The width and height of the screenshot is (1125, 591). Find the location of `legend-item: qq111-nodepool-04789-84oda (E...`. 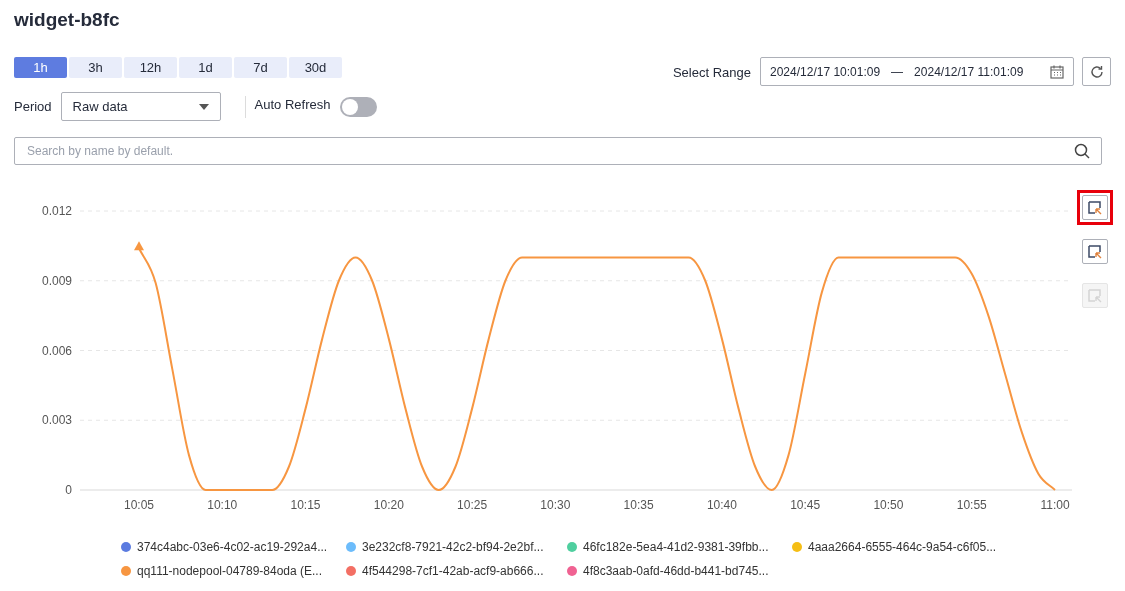

legend-item: qq111-nodepool-04789-84oda (E... is located at coordinates (233, 571).